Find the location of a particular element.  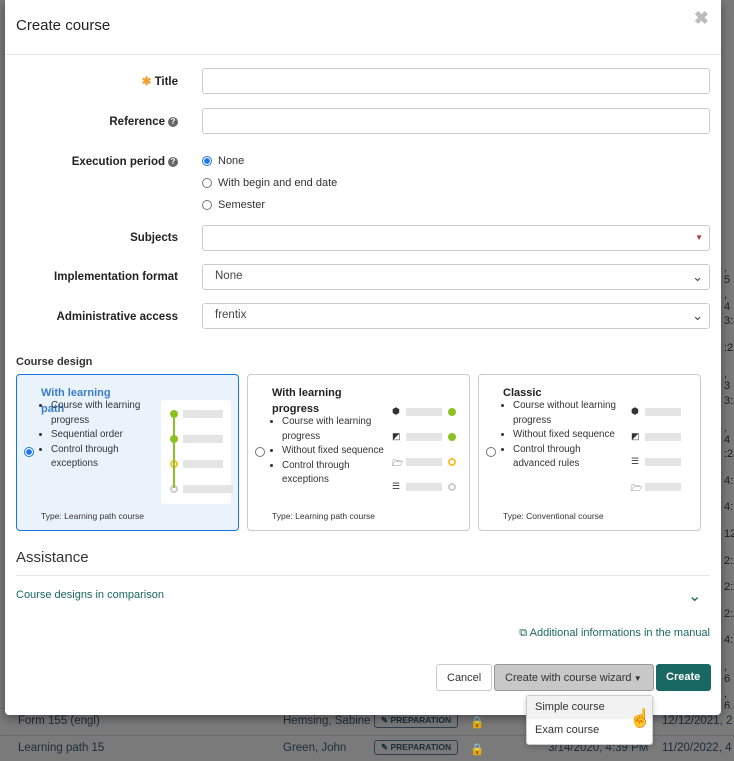

cancel-button: Cancel is located at coordinates (464, 677).